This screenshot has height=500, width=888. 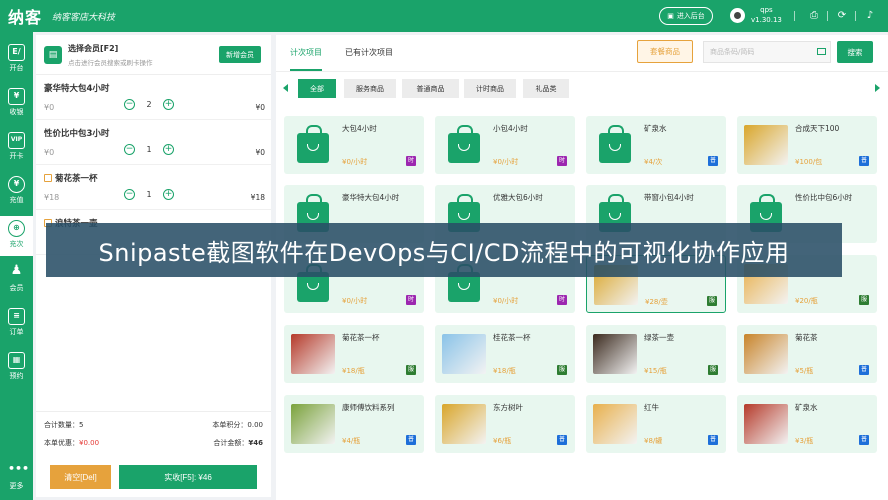 I want to click on nav-reservations: ▦ 预约, so click(x=16, y=368).